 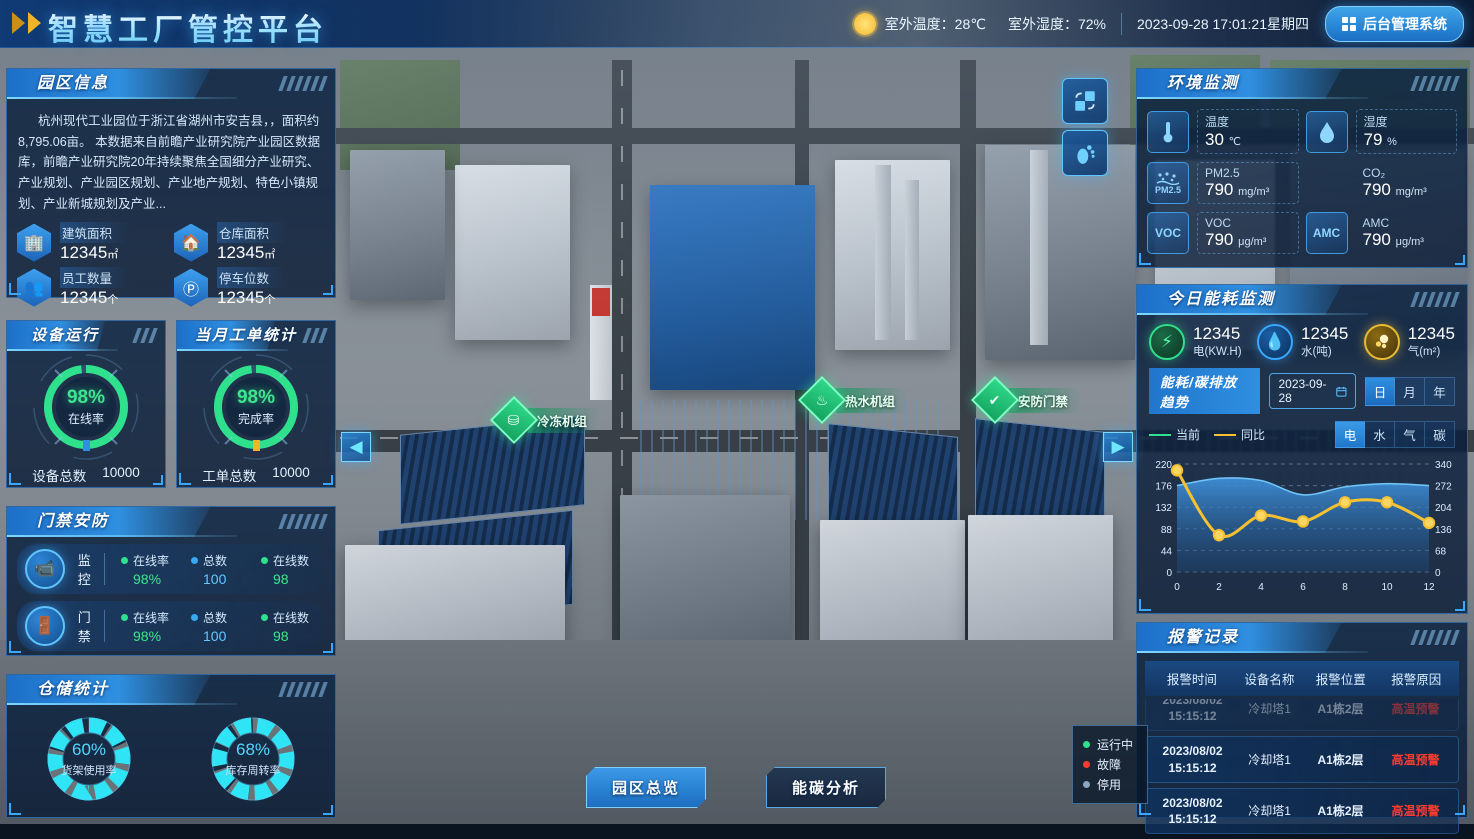 I want to click on date-value: 2023-09-28, so click(x=1303, y=391).